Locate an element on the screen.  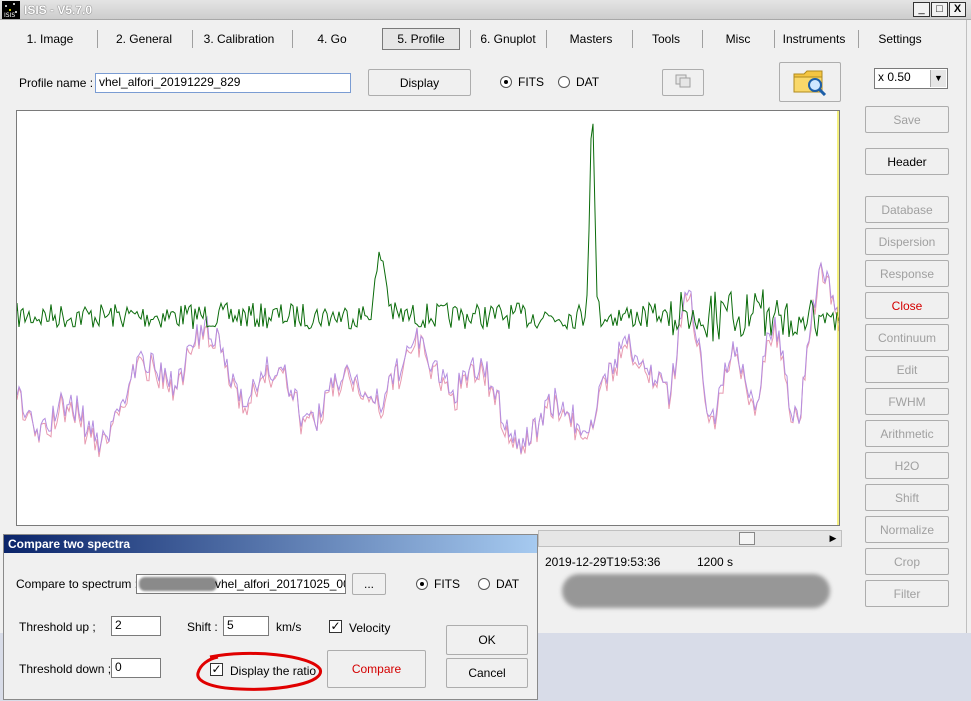
arithmetic-button: Arithmetic is located at coordinates (907, 433).